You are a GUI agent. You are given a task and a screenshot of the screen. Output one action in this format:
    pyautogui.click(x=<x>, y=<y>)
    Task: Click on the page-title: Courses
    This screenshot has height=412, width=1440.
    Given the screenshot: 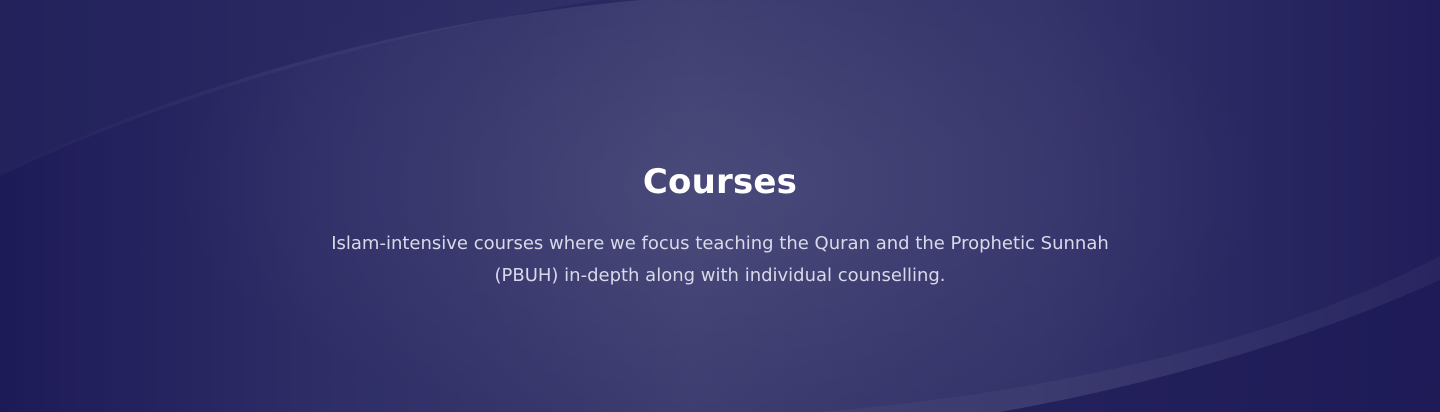 What is the action you would take?
    pyautogui.click(x=720, y=182)
    